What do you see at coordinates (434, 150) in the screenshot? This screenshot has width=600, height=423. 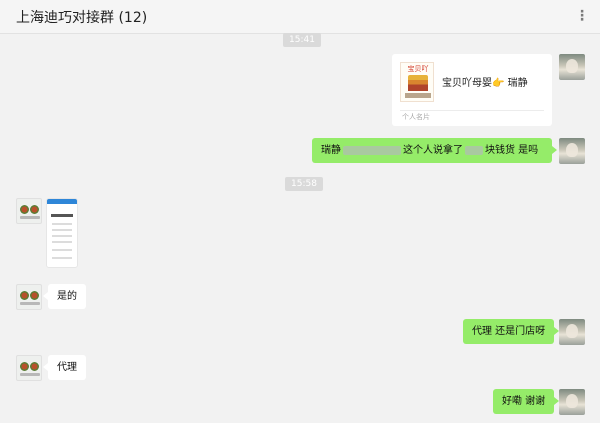 I see `message-bubble-self: 瑞静 这个人说拿了 块钱货 是吗` at bounding box center [434, 150].